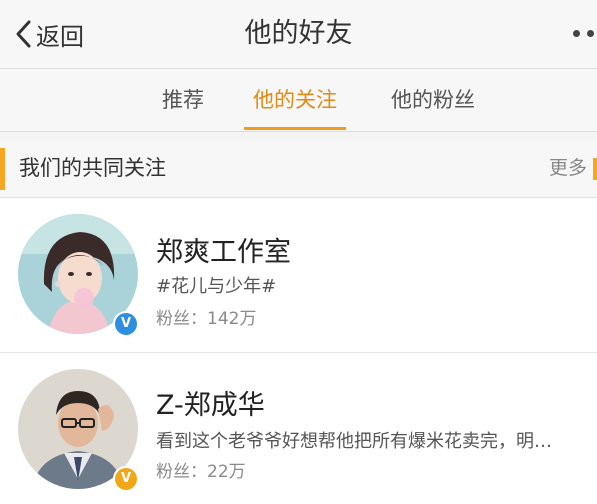  What do you see at coordinates (223, 252) in the screenshot?
I see `user-name: 郑爽工作室` at bounding box center [223, 252].